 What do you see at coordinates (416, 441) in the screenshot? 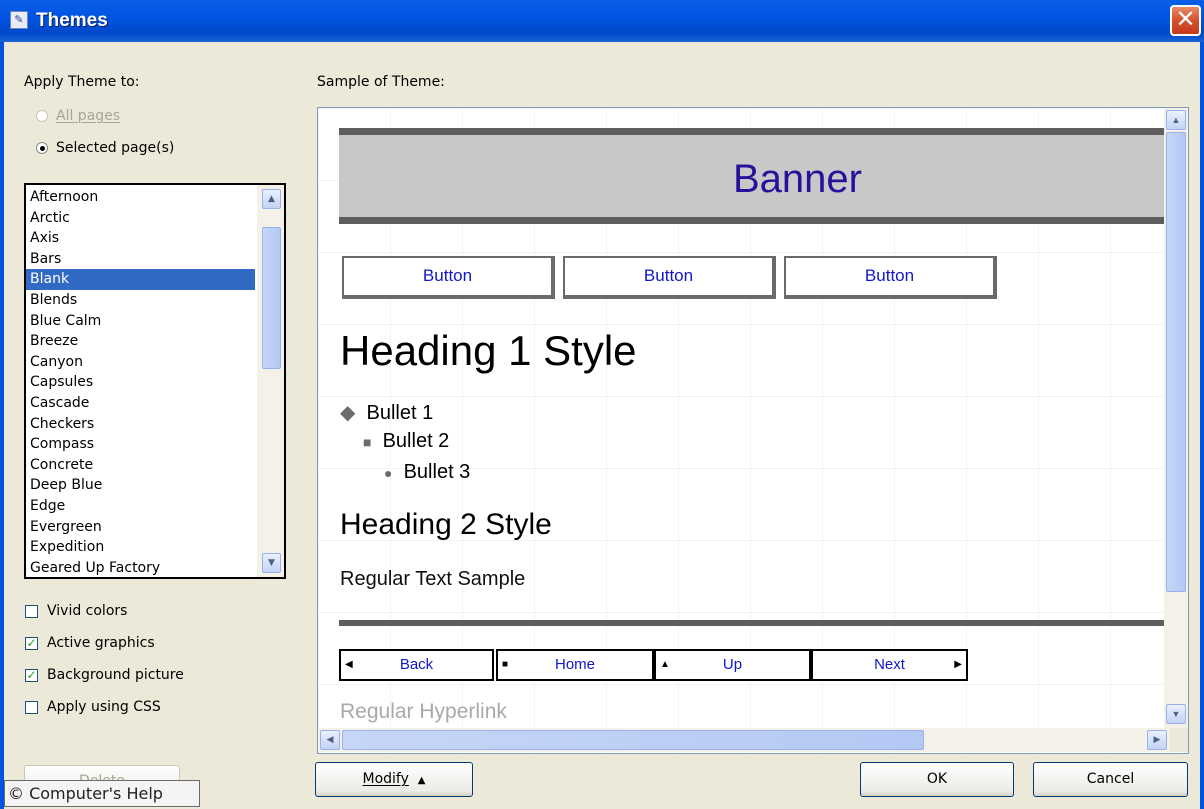
I see `bullet-2-text: Bullet 2` at bounding box center [416, 441].